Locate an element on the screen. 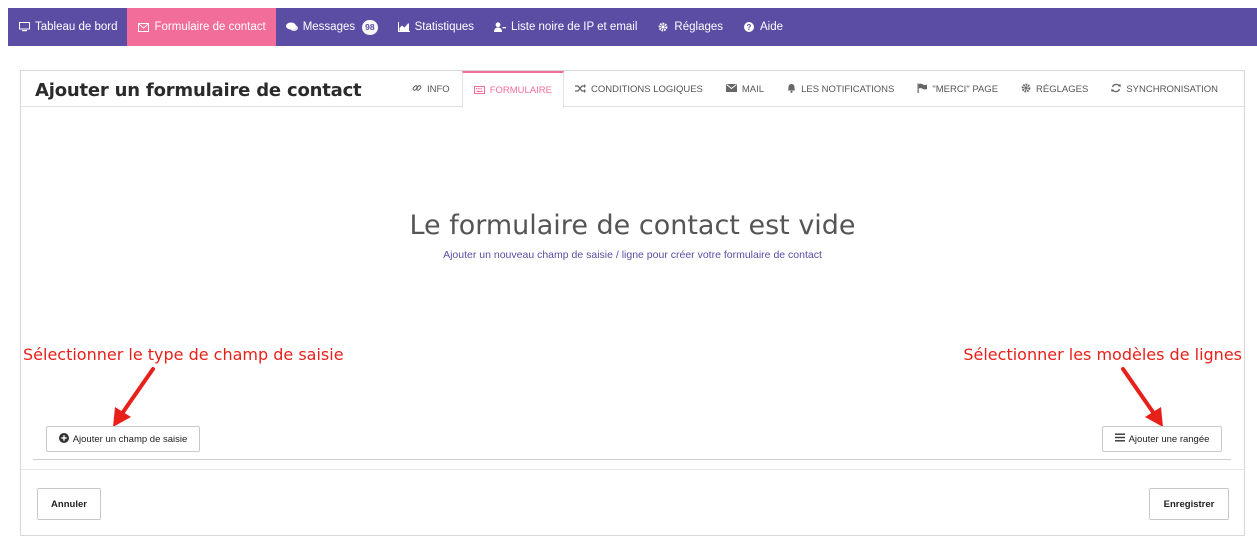  save-label: Enregistrer is located at coordinates (1189, 504).